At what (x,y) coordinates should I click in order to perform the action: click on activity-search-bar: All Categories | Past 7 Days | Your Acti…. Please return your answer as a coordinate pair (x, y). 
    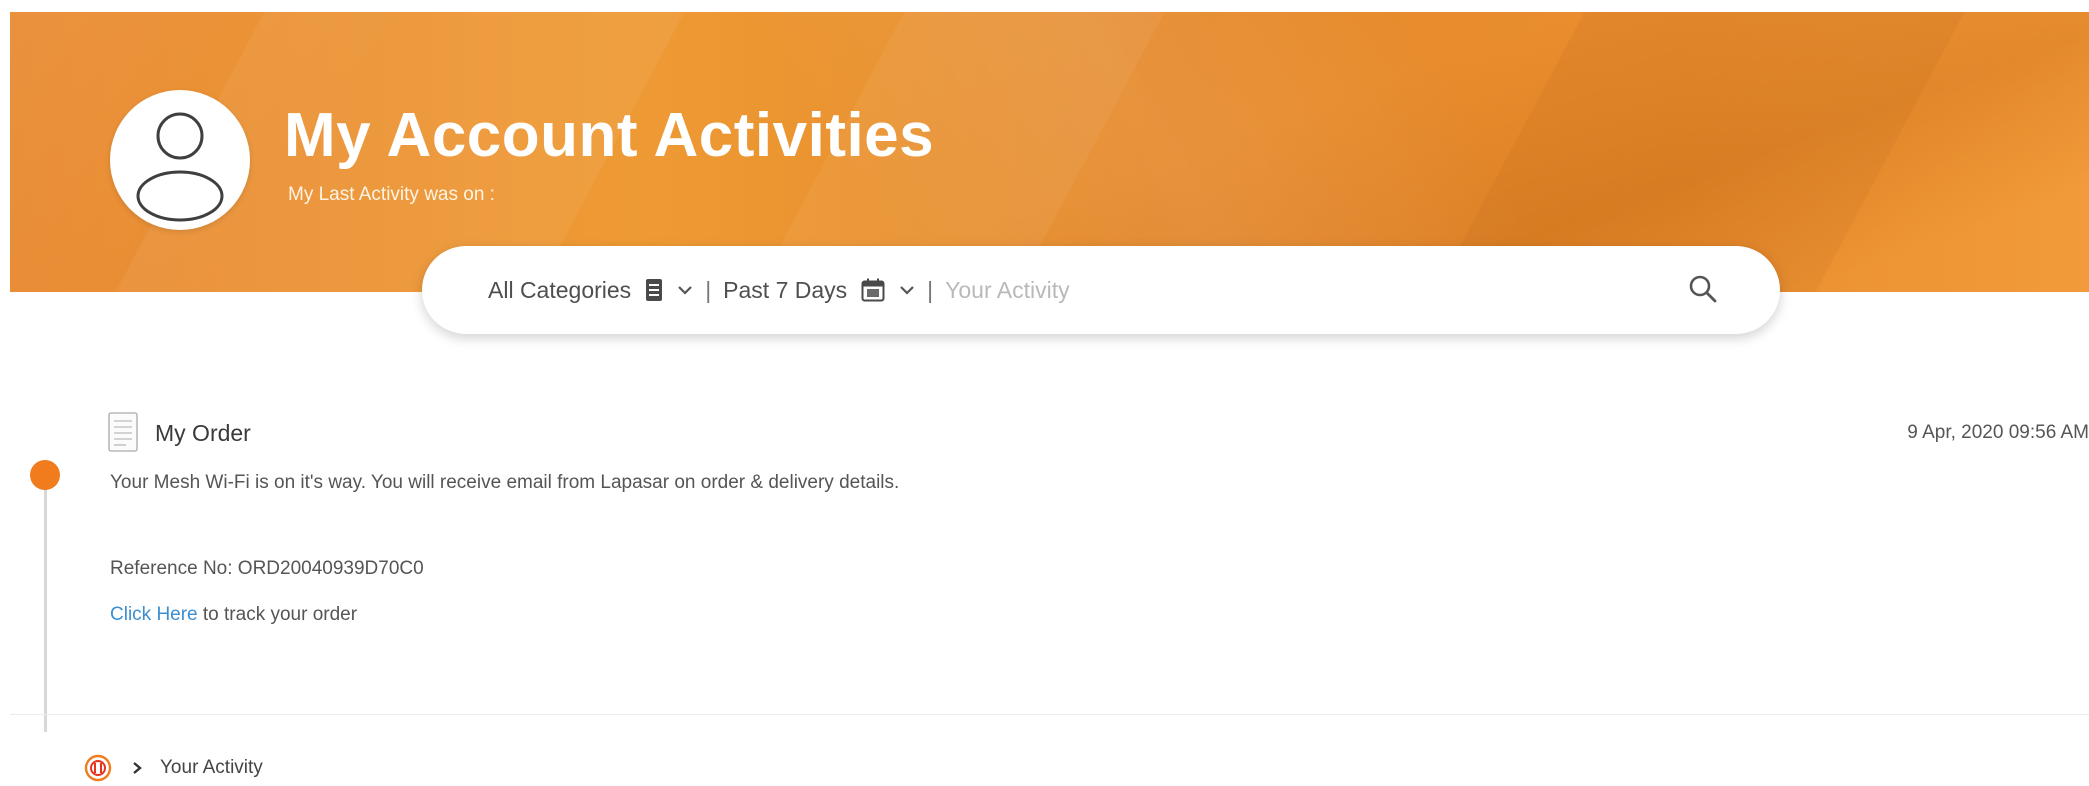
    Looking at the image, I should click on (1101, 290).